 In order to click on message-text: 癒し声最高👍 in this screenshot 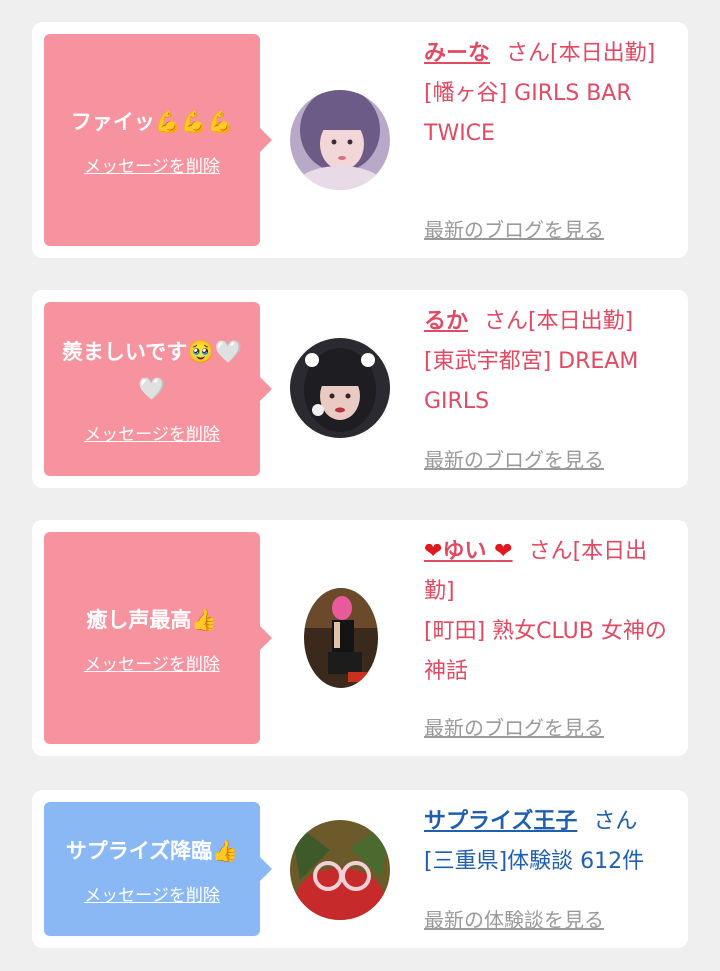, I will do `click(152, 619)`.